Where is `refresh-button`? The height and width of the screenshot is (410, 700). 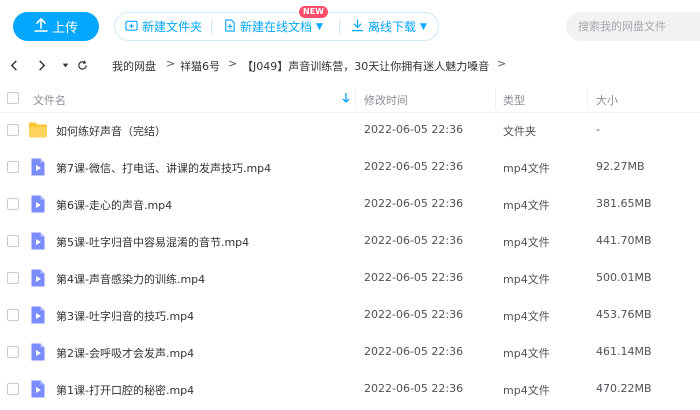
refresh-button is located at coordinates (82, 65).